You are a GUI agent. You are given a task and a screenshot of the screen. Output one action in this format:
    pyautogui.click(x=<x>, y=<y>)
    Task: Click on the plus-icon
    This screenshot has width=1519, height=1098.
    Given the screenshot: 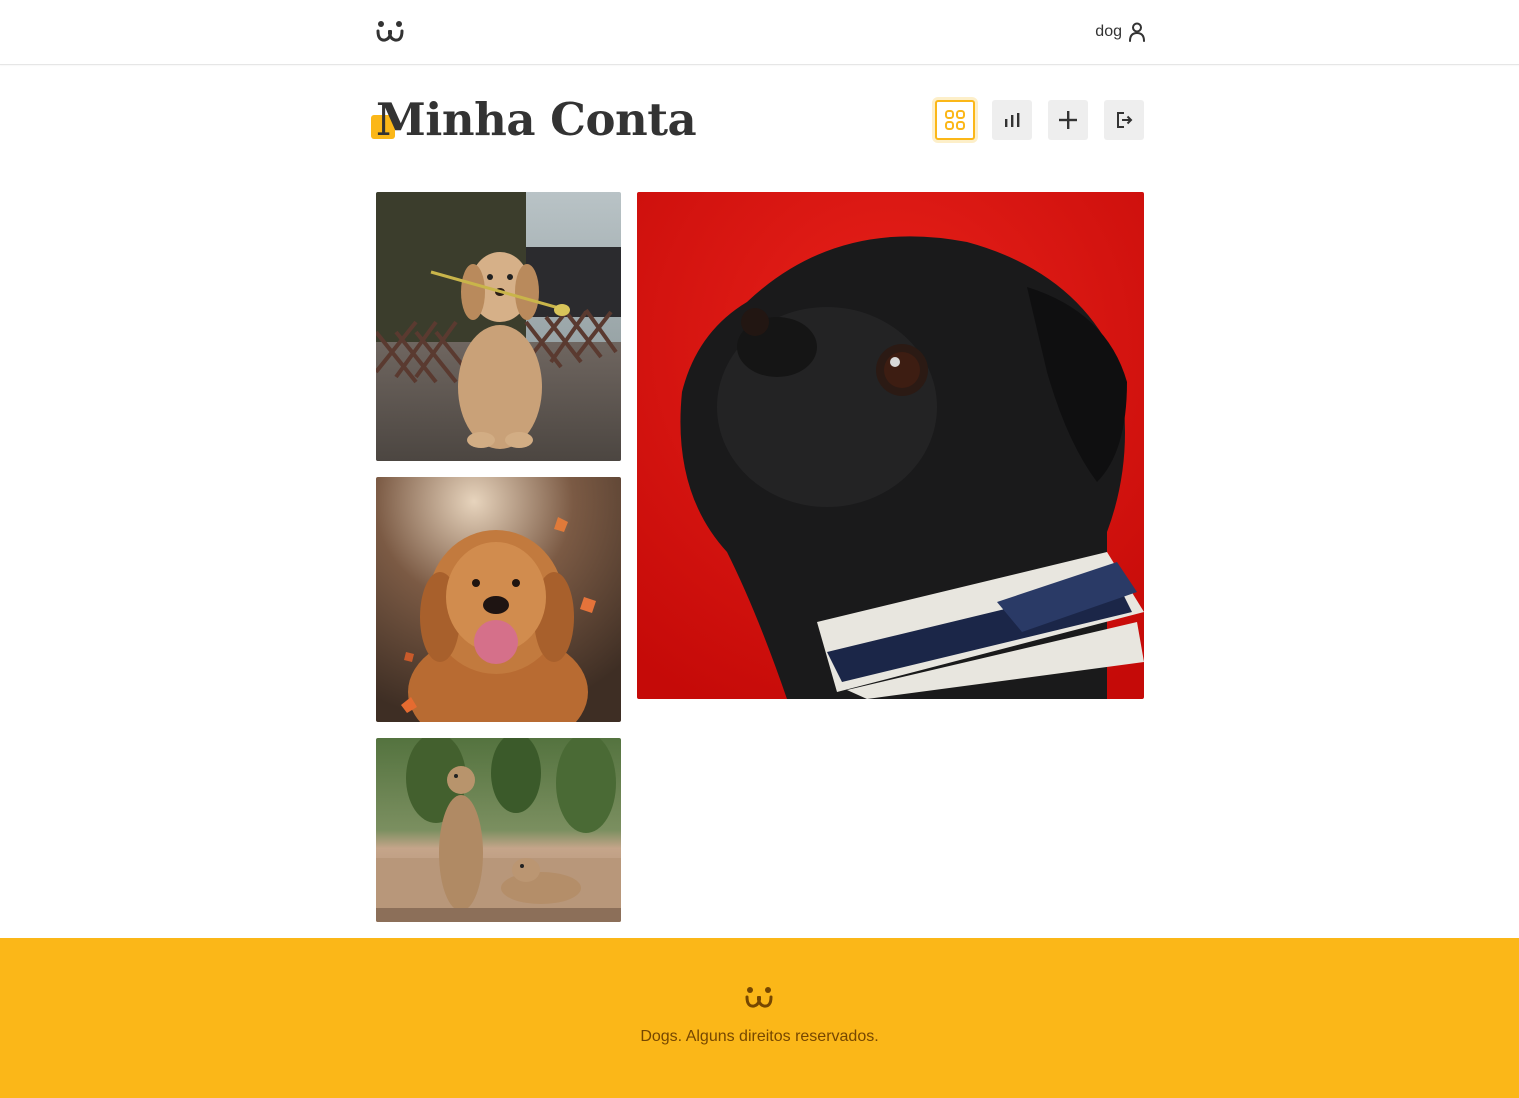 What is the action you would take?
    pyautogui.click(x=1068, y=120)
    